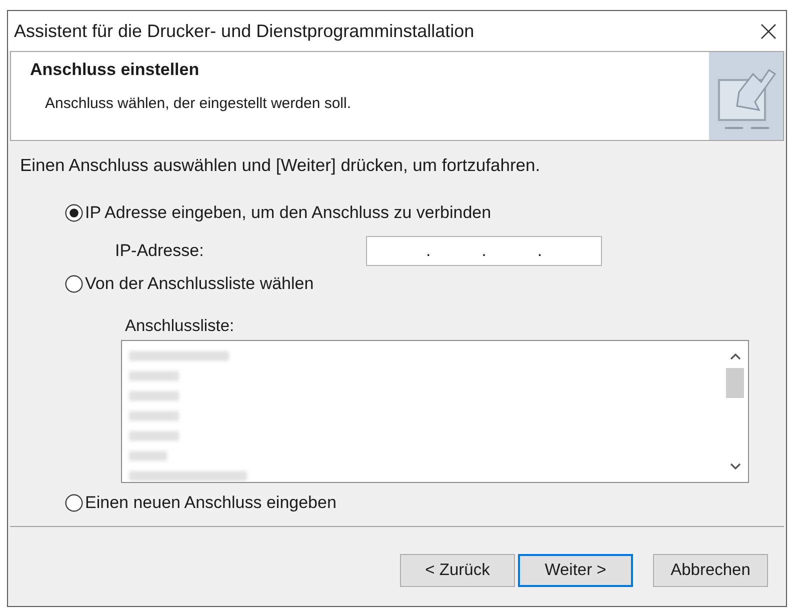 This screenshot has height=612, width=796. I want to click on port-list-label: Anschlussliste:, so click(179, 326).